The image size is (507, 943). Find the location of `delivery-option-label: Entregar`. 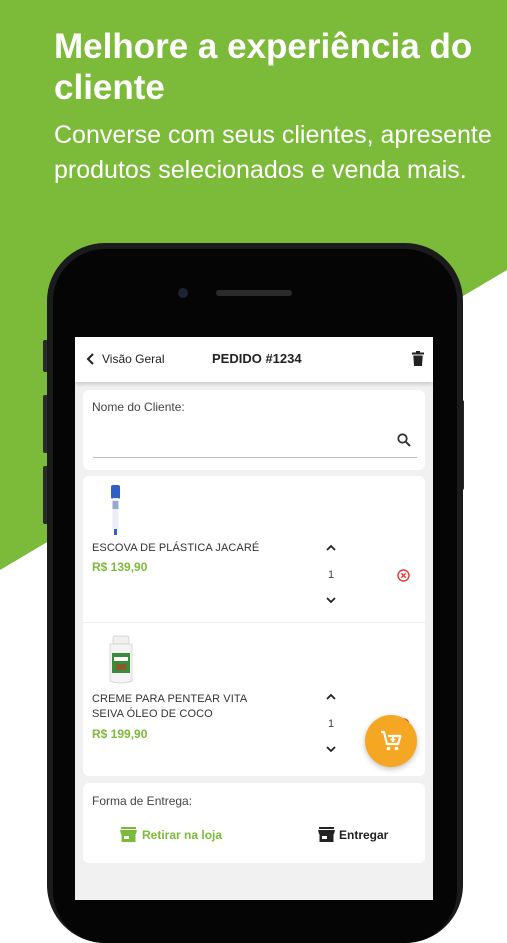

delivery-option-label: Entregar is located at coordinates (364, 835).